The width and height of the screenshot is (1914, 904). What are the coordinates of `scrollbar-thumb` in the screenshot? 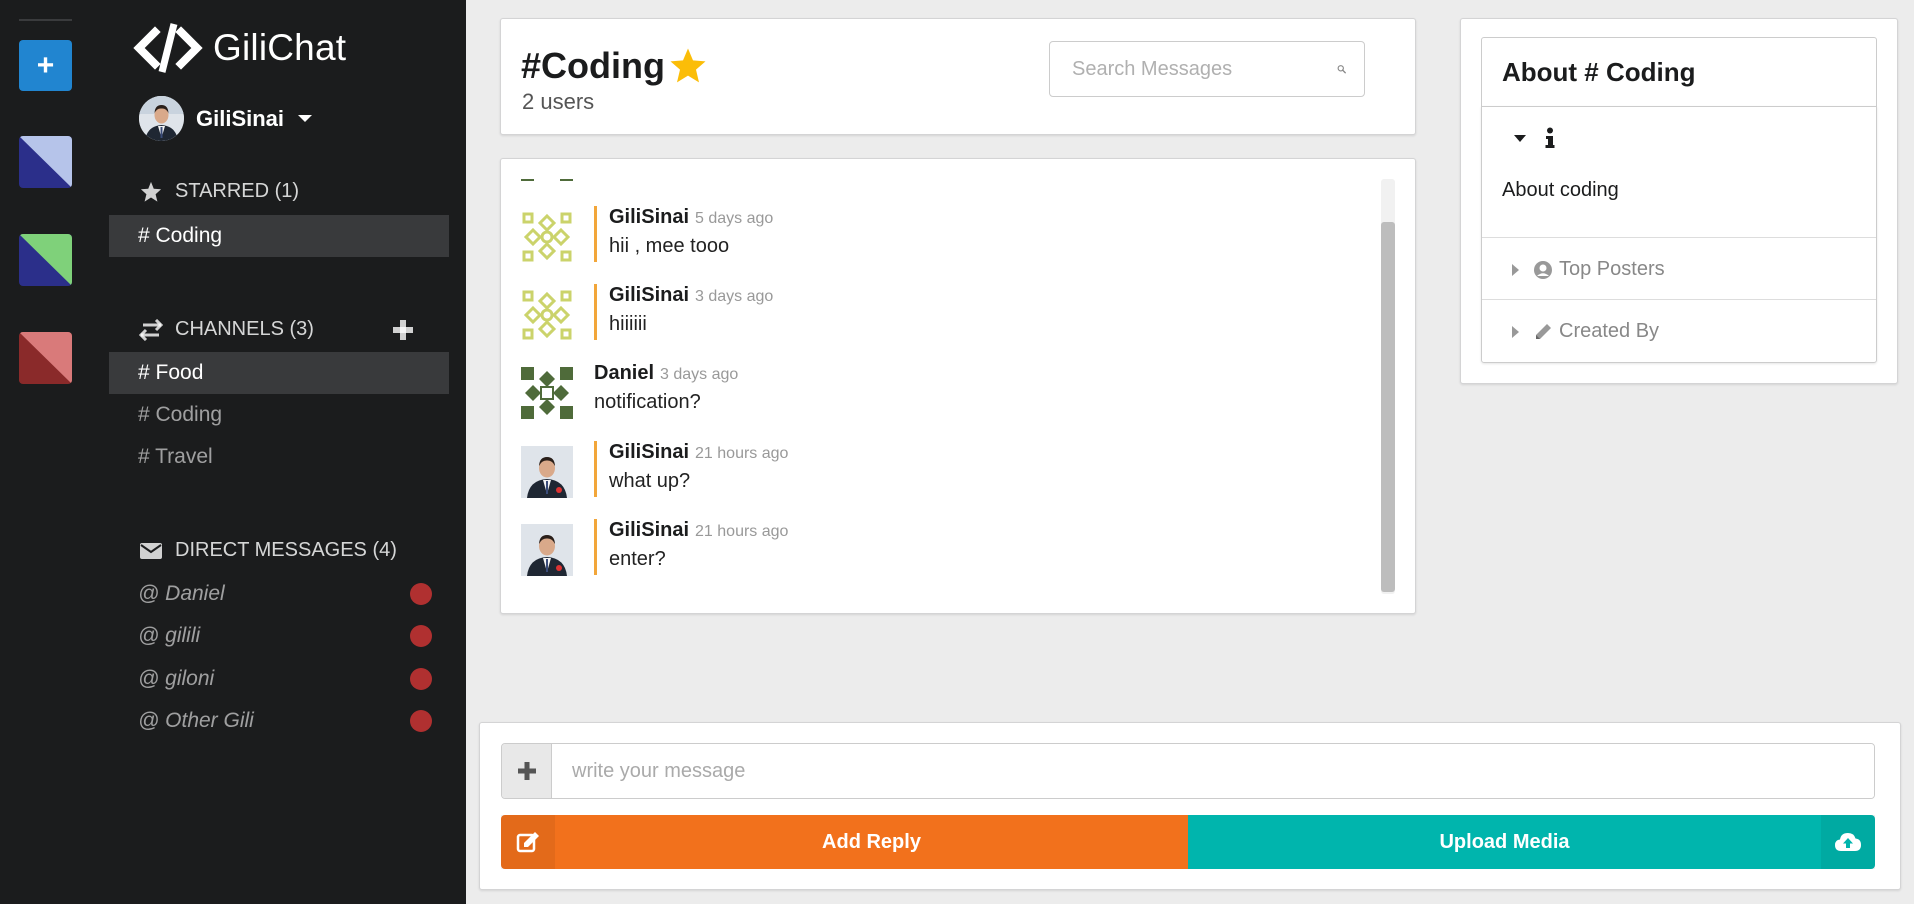 It's located at (1388, 407).